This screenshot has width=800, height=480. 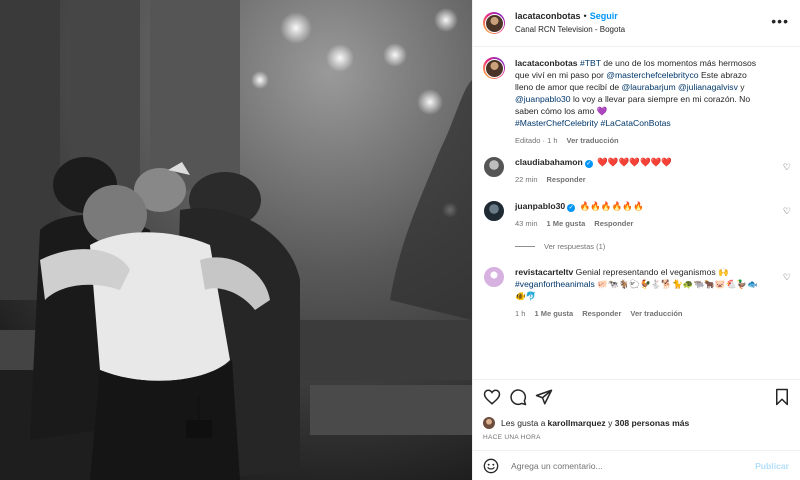 I want to click on comment-text: claudiabahamon ✓ ❤️❤️❤️❤️❤️❤️❤️, so click(x=641, y=162).